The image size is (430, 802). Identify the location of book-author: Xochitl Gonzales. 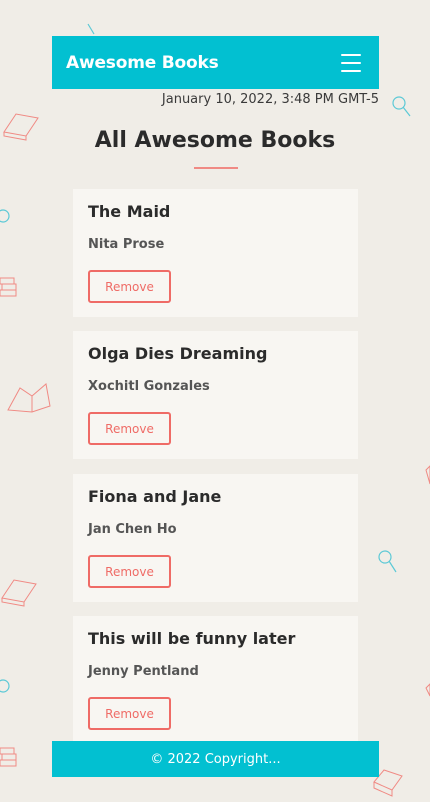
(149, 386).